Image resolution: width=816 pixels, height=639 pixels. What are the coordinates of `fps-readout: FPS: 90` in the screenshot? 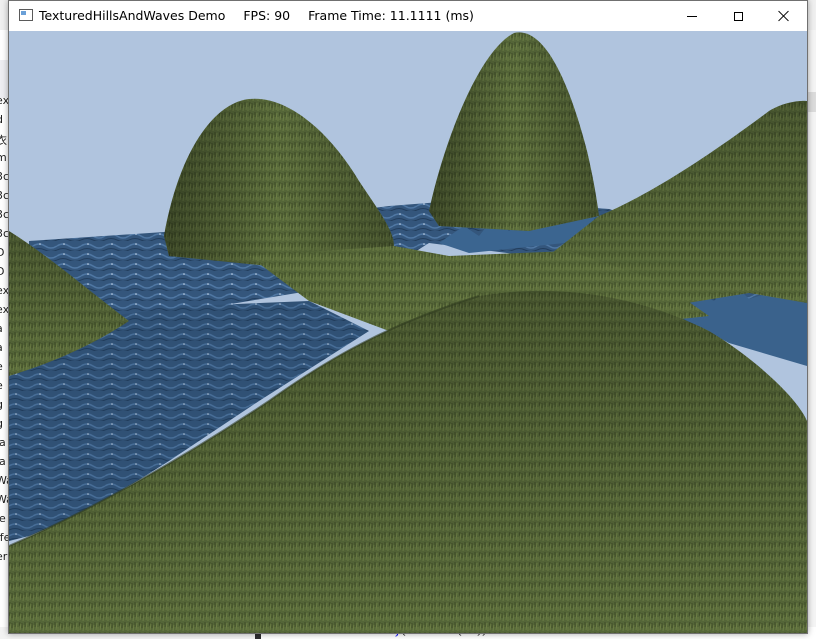 It's located at (267, 15).